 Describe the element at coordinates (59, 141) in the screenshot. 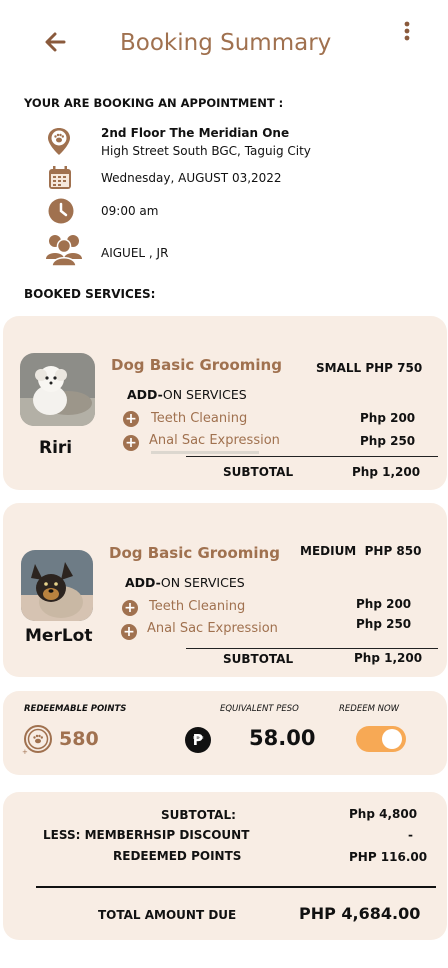

I see `location-paw-icon` at that location.